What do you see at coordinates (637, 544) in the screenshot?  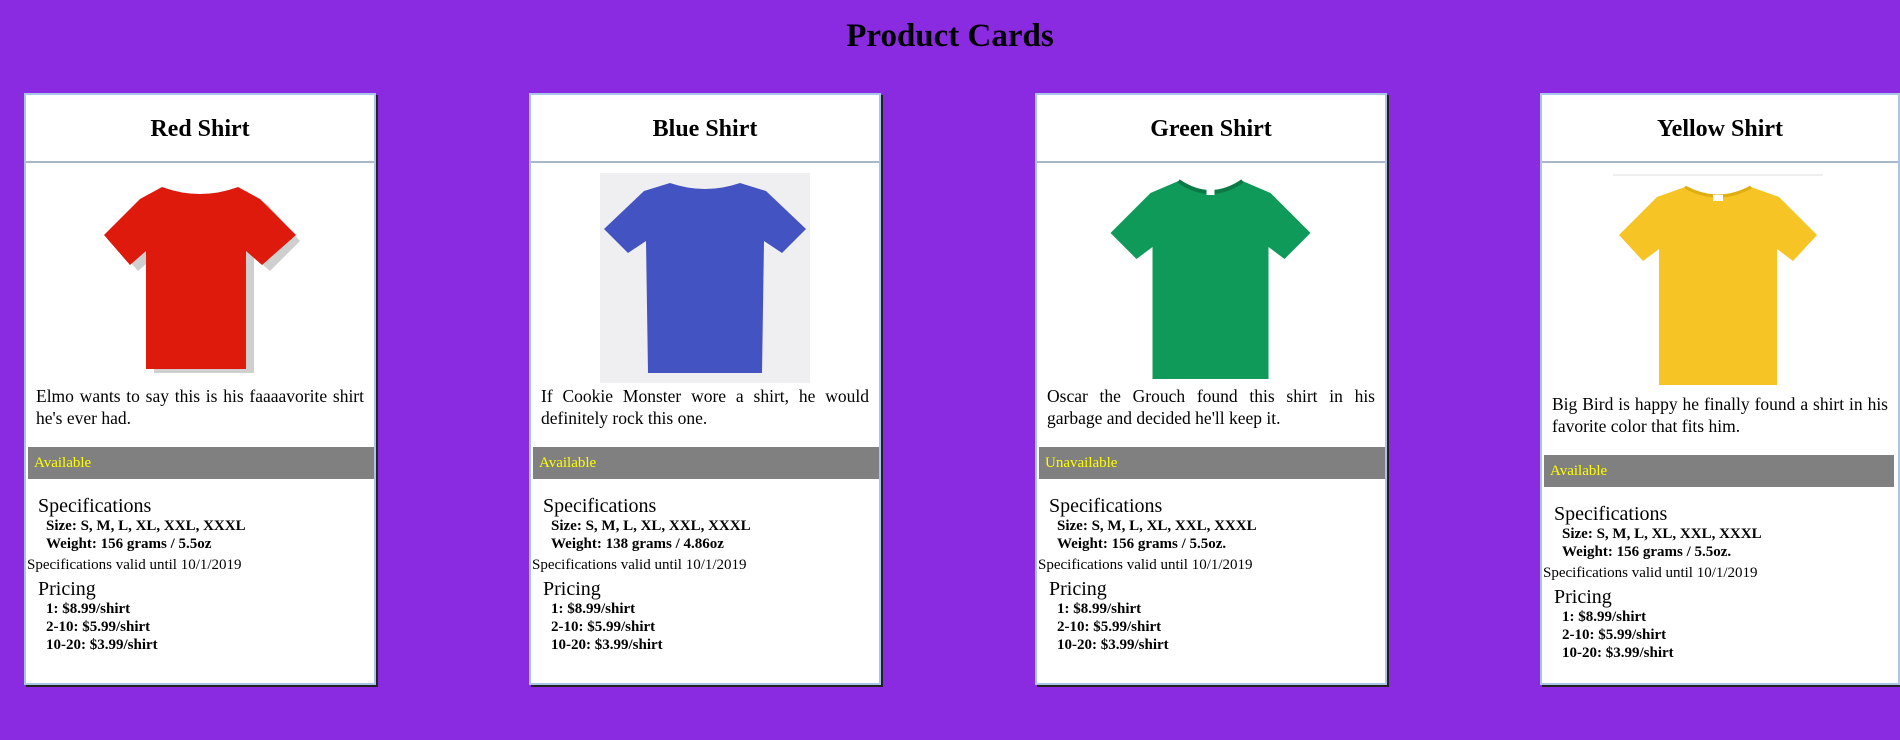 I see `spec-weight: Weight: 138 grams / 4.86oz` at bounding box center [637, 544].